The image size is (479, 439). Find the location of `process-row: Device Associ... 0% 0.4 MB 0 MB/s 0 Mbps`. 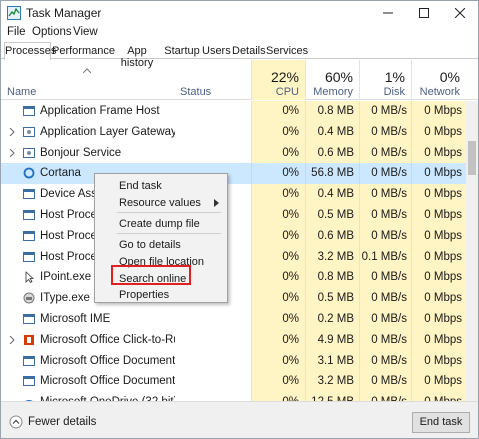

process-row: Device Associ... 0% 0.4 MB 0 MB/s 0 Mbps is located at coordinates (233, 194).